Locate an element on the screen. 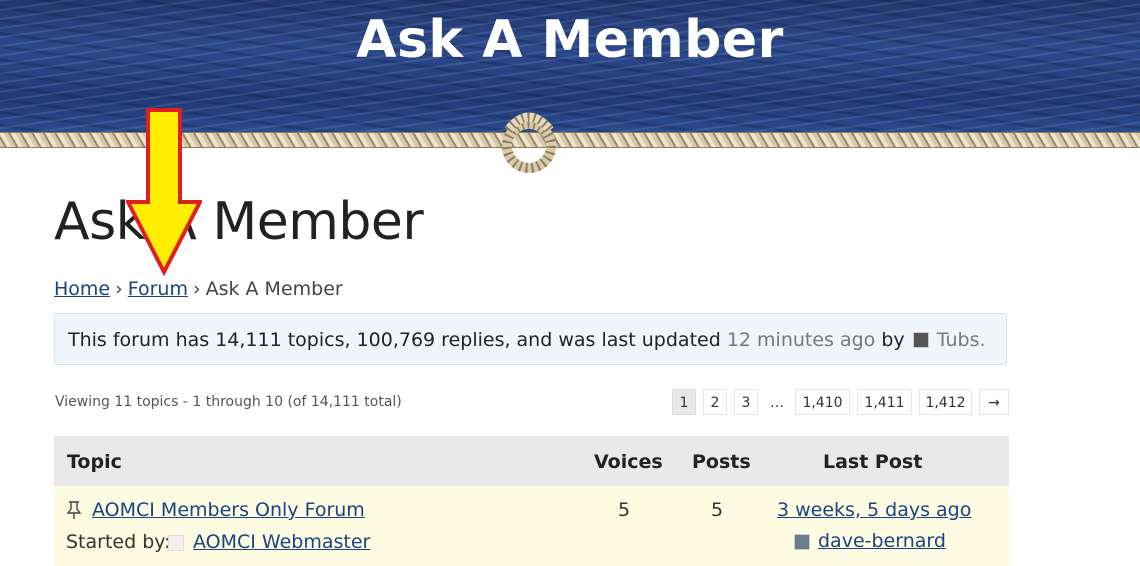  column-header-topic: Topic is located at coordinates (94, 462).